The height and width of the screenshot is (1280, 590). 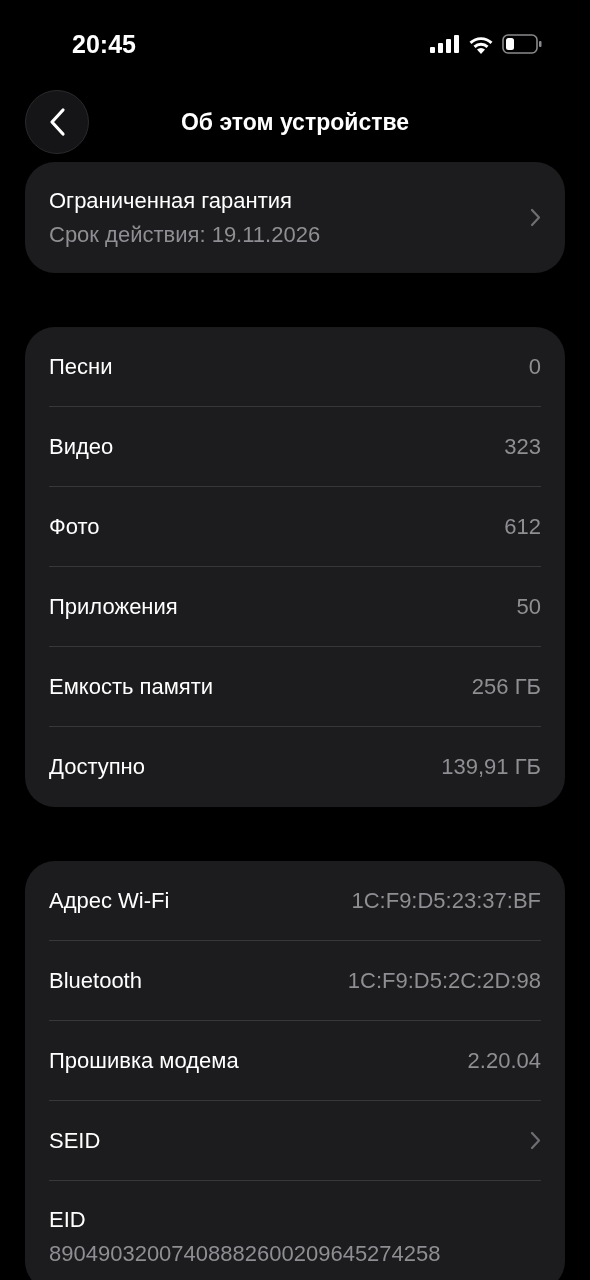 I want to click on row-label: Bluetooth, so click(x=95, y=980).